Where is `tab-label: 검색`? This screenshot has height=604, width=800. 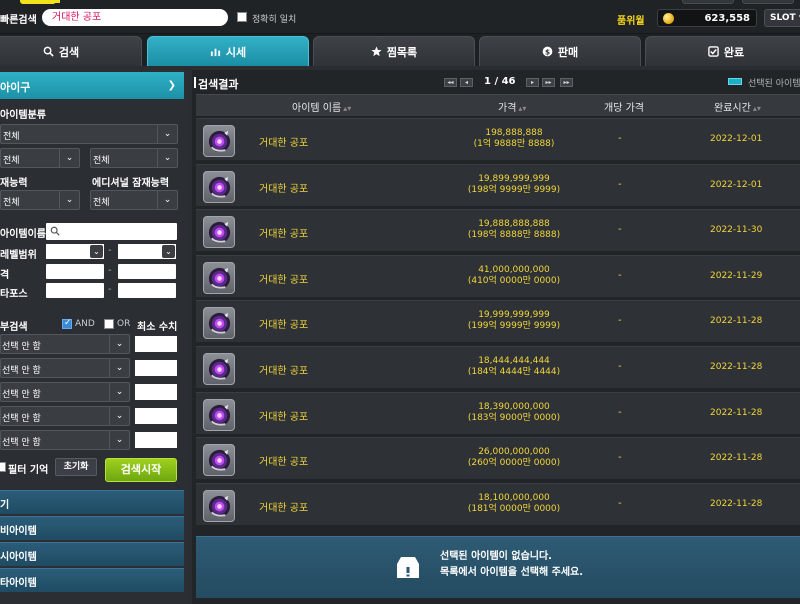 tab-label: 검색 is located at coordinates (69, 52).